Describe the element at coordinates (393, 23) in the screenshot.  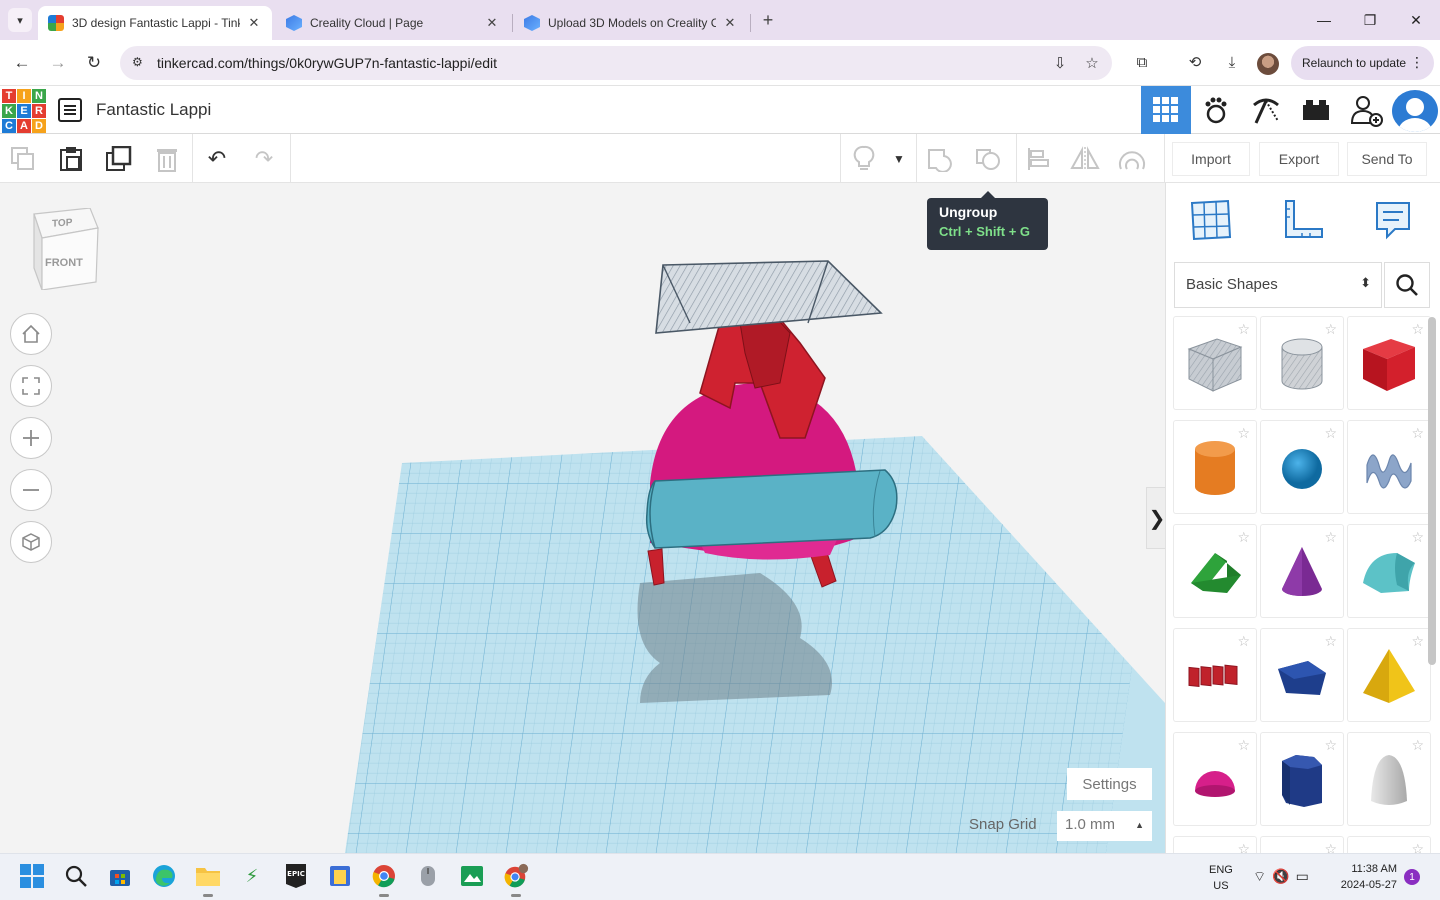
I see `tab-creality-cloud: Creality Cloud | Page ✕` at that location.